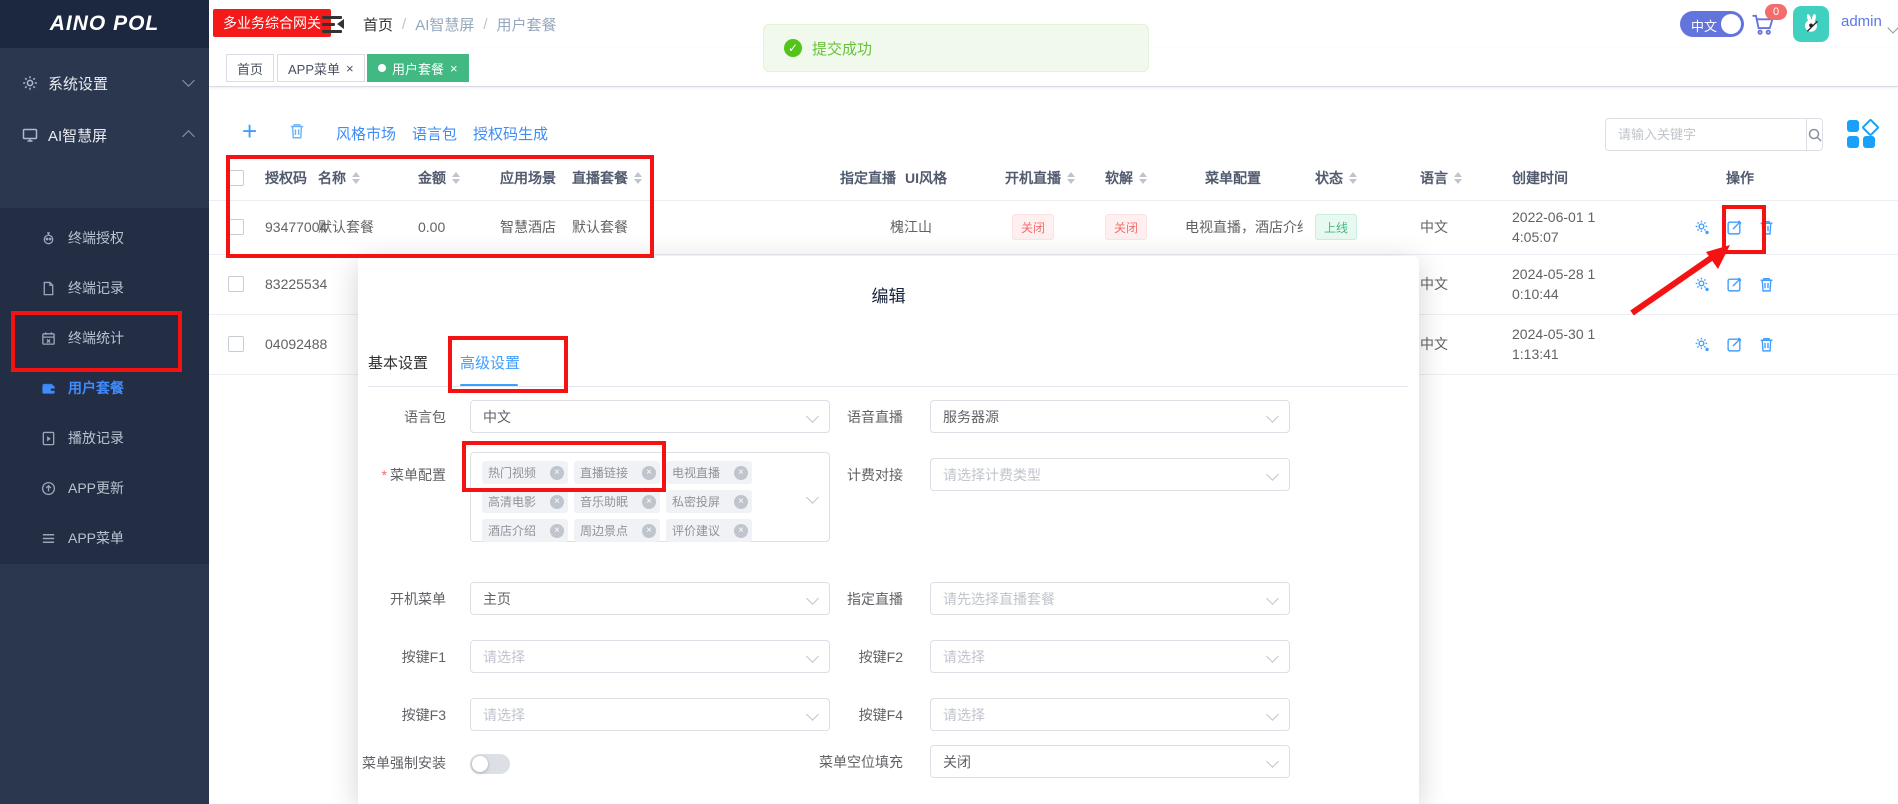  Describe the element at coordinates (490, 764) in the screenshot. I see `force-install-toggle` at that location.